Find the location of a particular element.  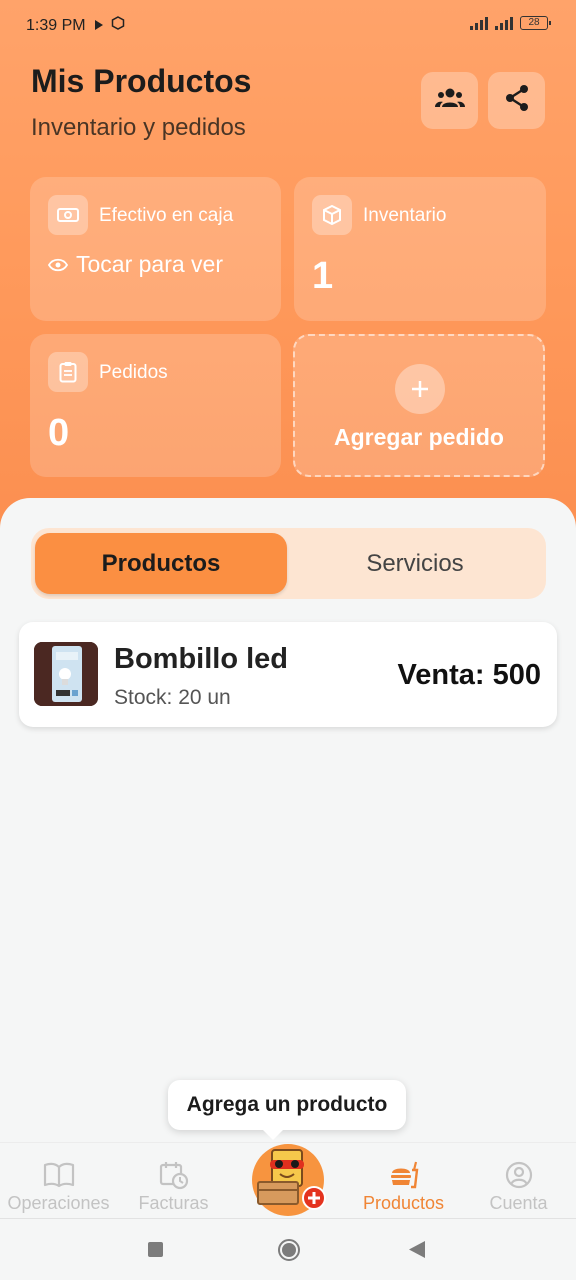

product-card: Bombillo led Stock: 20 un Venta: 500 is located at coordinates (288, 674).